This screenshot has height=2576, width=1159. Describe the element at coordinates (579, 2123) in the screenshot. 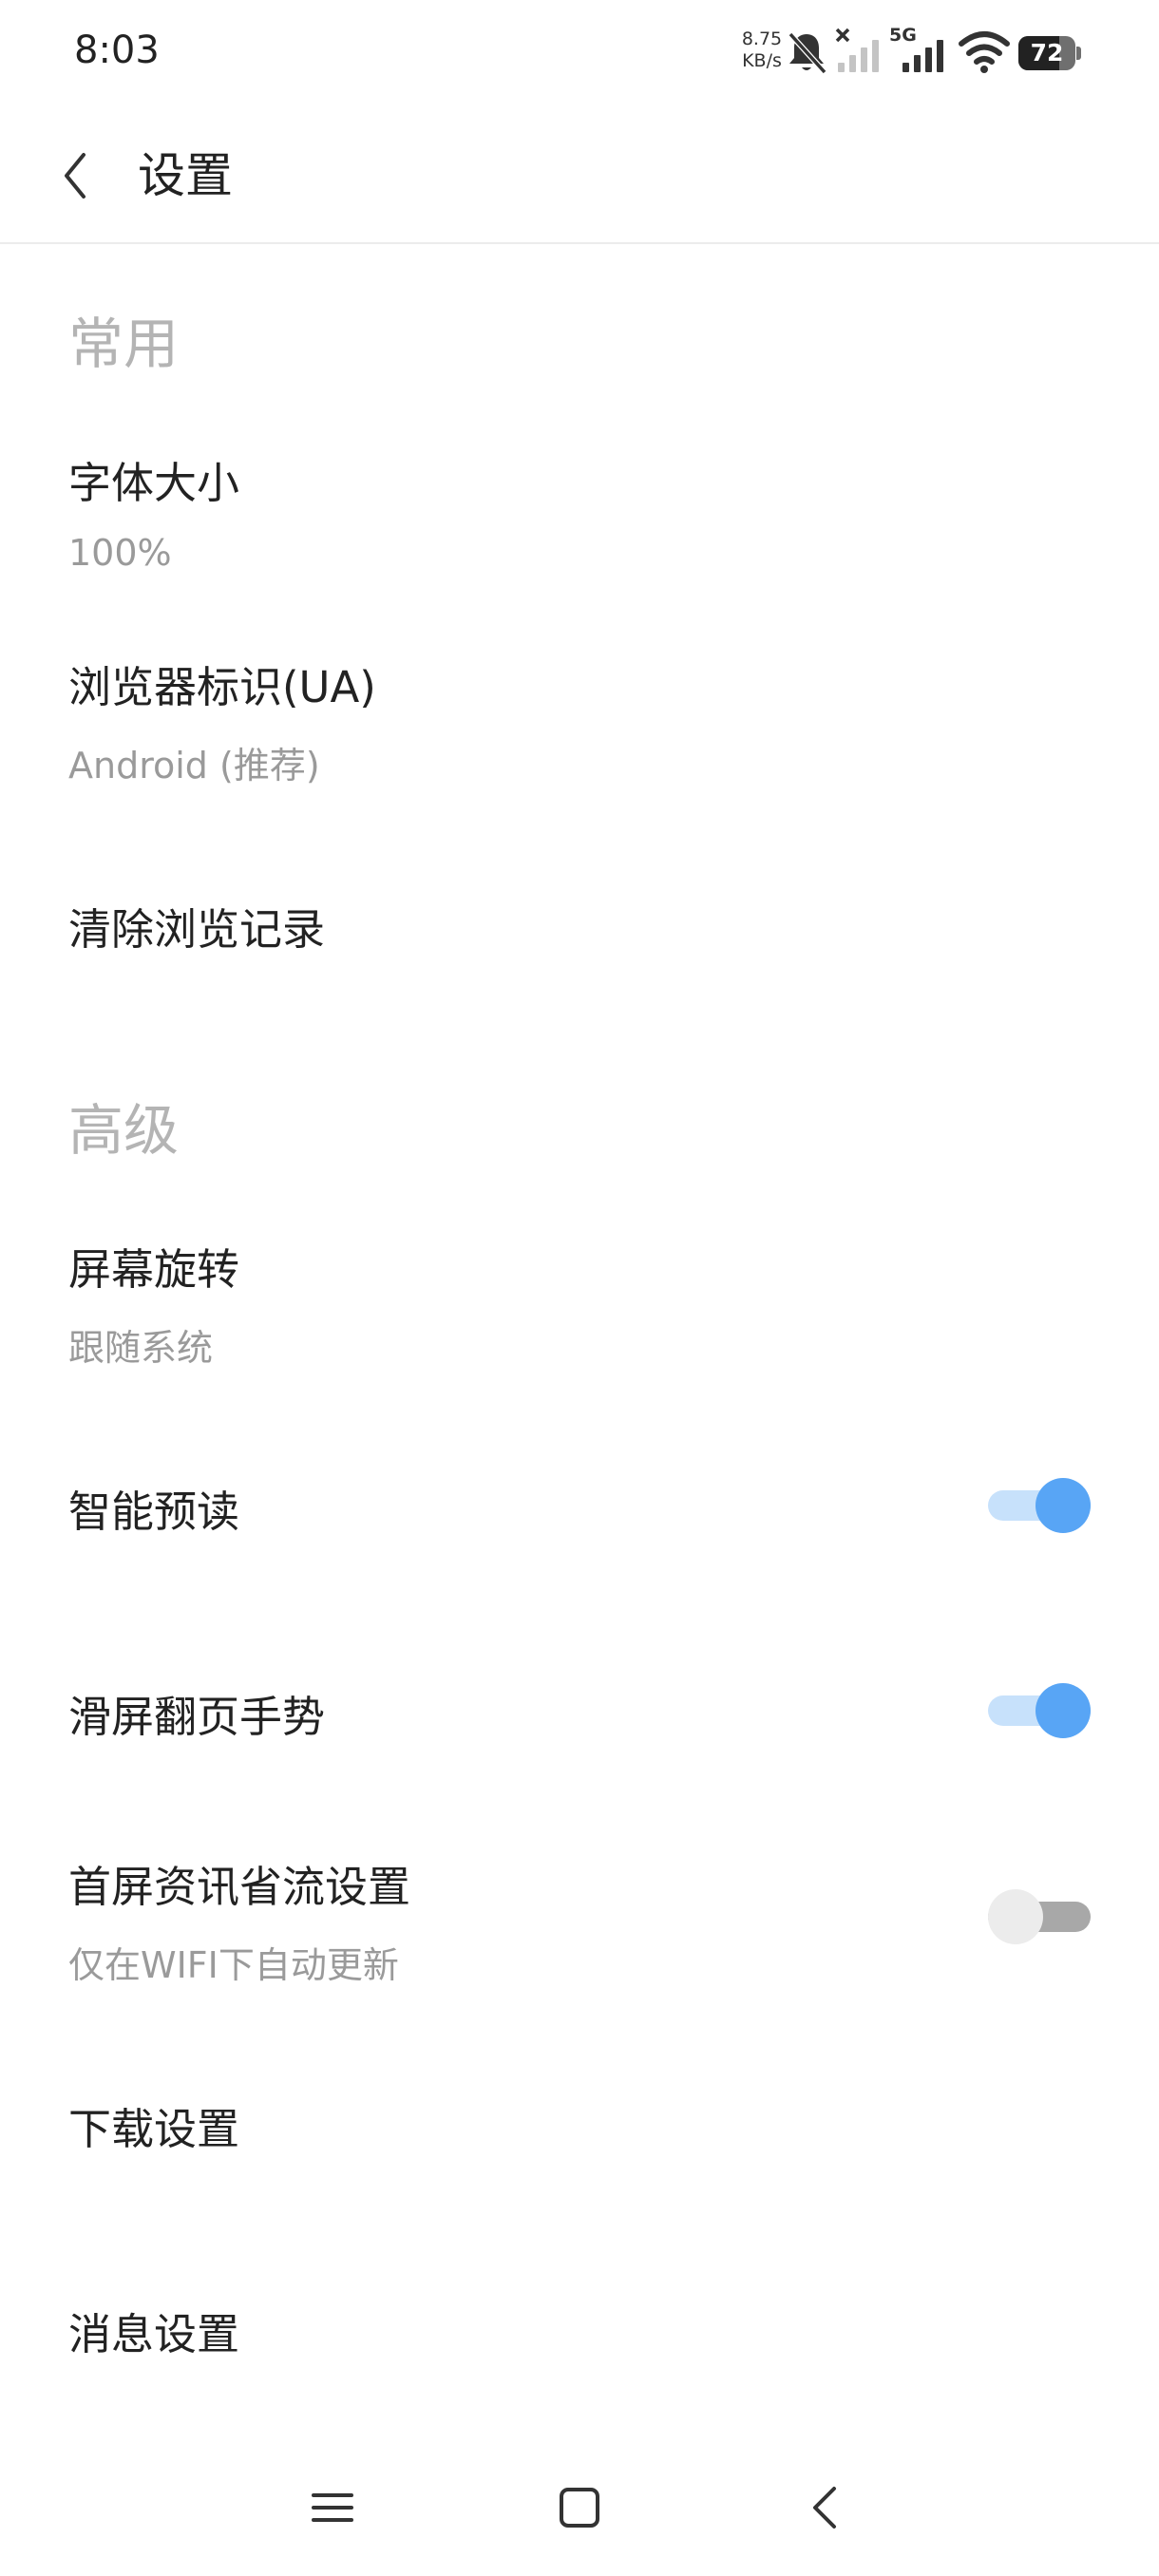

I see `setting-download: 下载设置` at that location.